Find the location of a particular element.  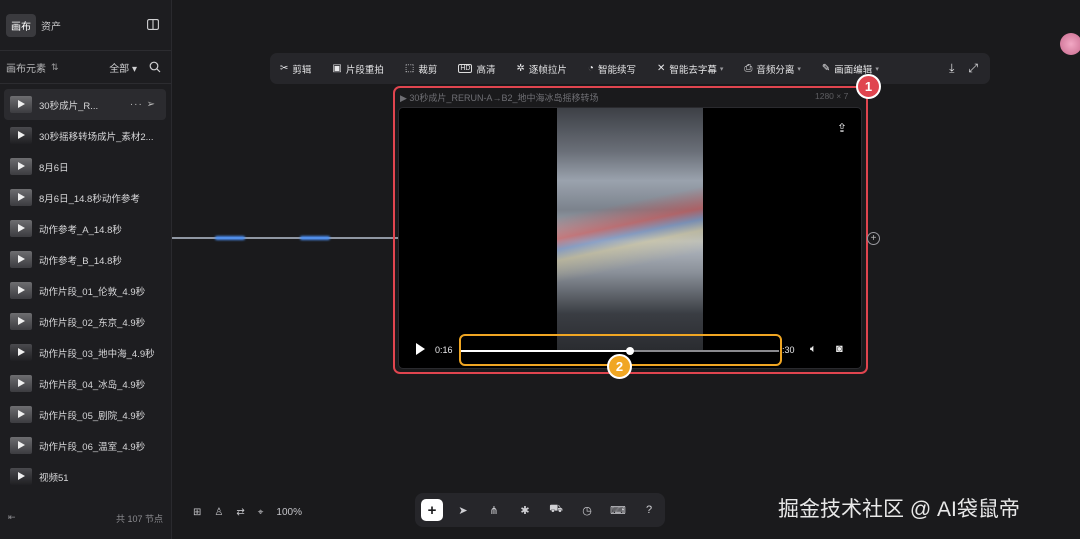

more-icon: ··· is located at coordinates (136, 104).